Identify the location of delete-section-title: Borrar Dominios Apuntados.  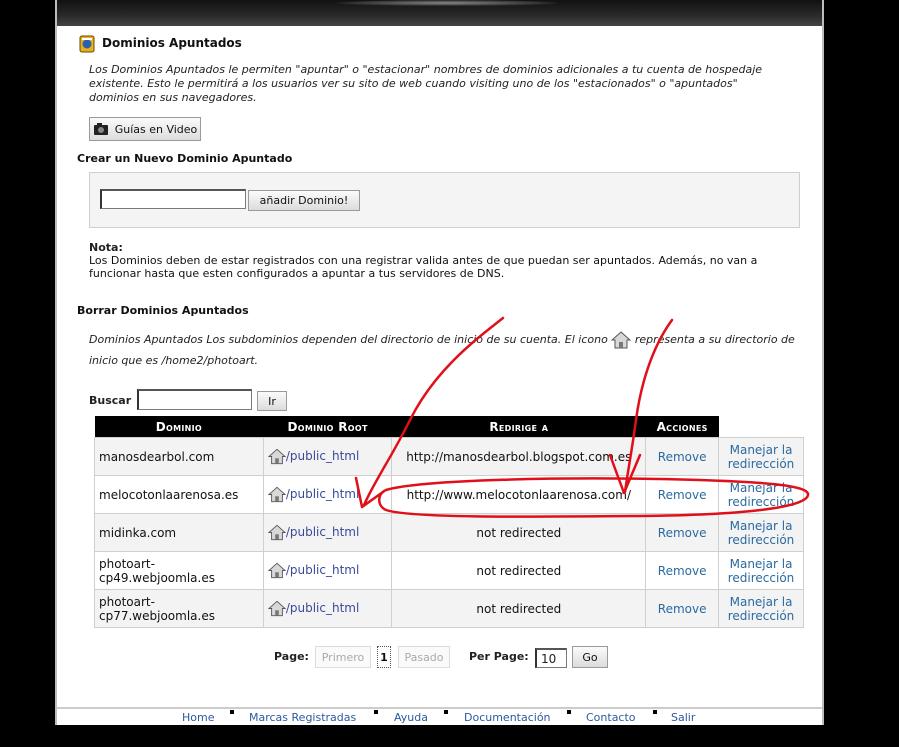
(163, 310).